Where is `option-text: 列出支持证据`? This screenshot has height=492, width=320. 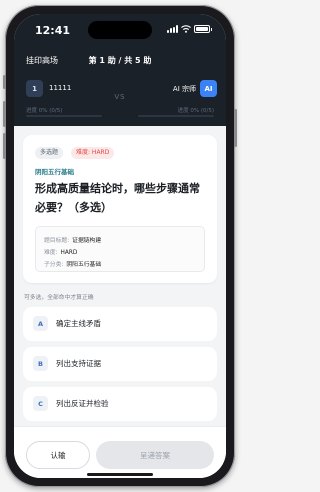 option-text: 列出支持证据 is located at coordinates (78, 363).